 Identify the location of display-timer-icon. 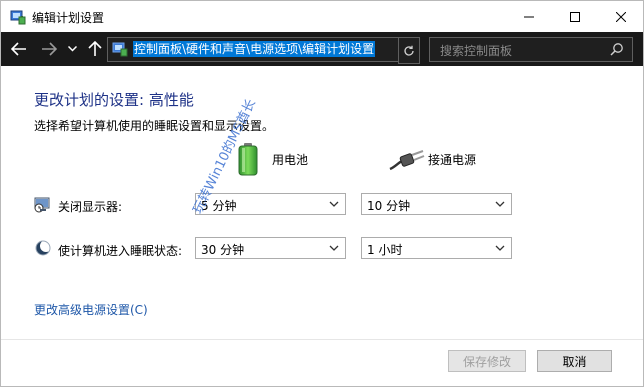
(42, 205).